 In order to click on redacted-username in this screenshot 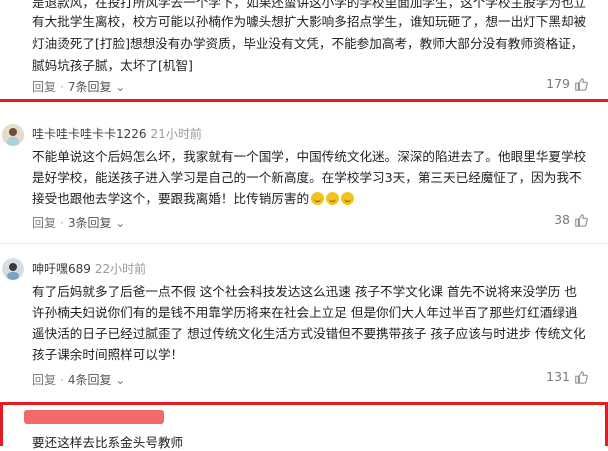, I will do `click(94, 417)`.